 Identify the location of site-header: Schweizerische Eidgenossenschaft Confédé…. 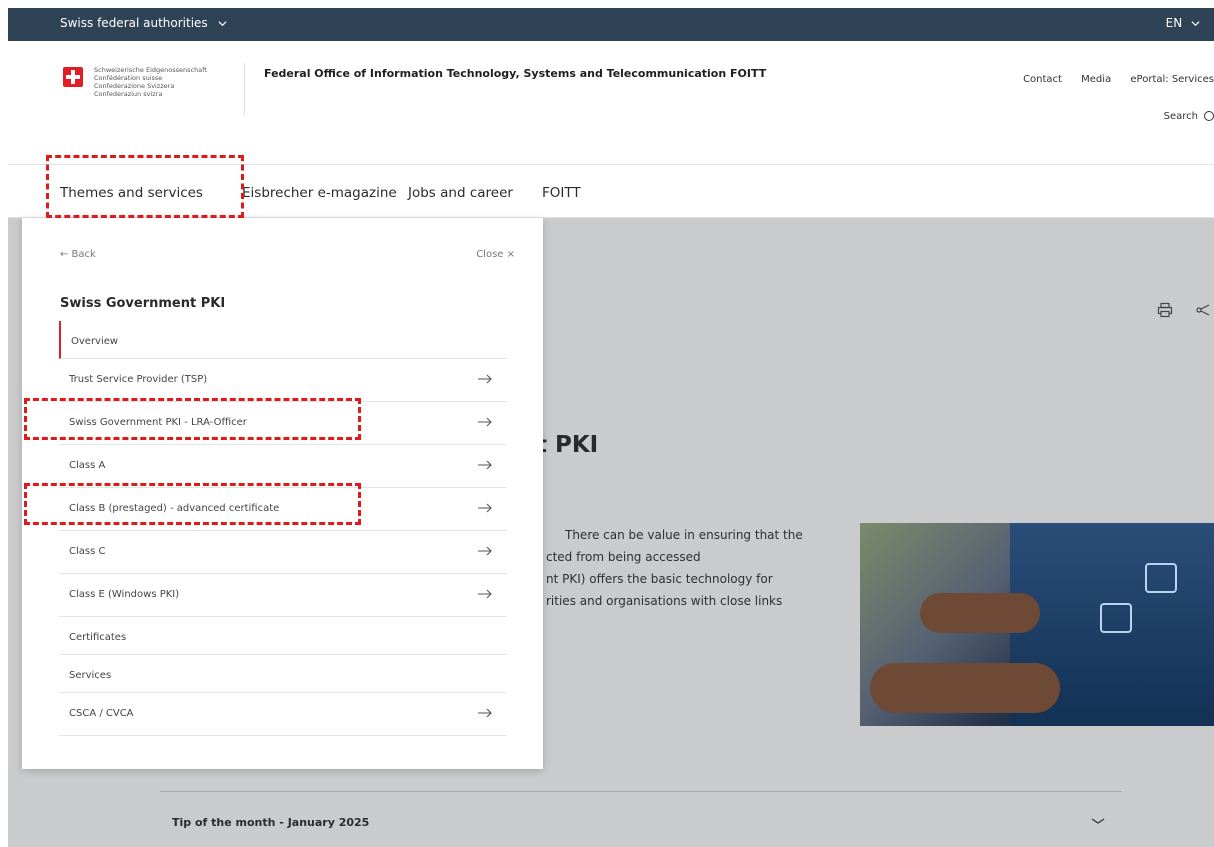
(611, 103).